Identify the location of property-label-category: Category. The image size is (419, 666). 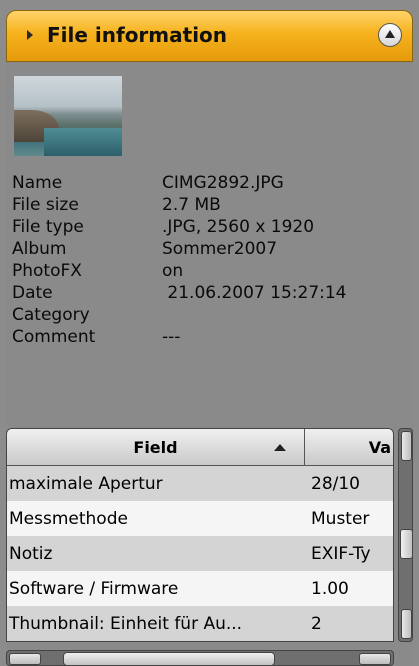
(51, 315).